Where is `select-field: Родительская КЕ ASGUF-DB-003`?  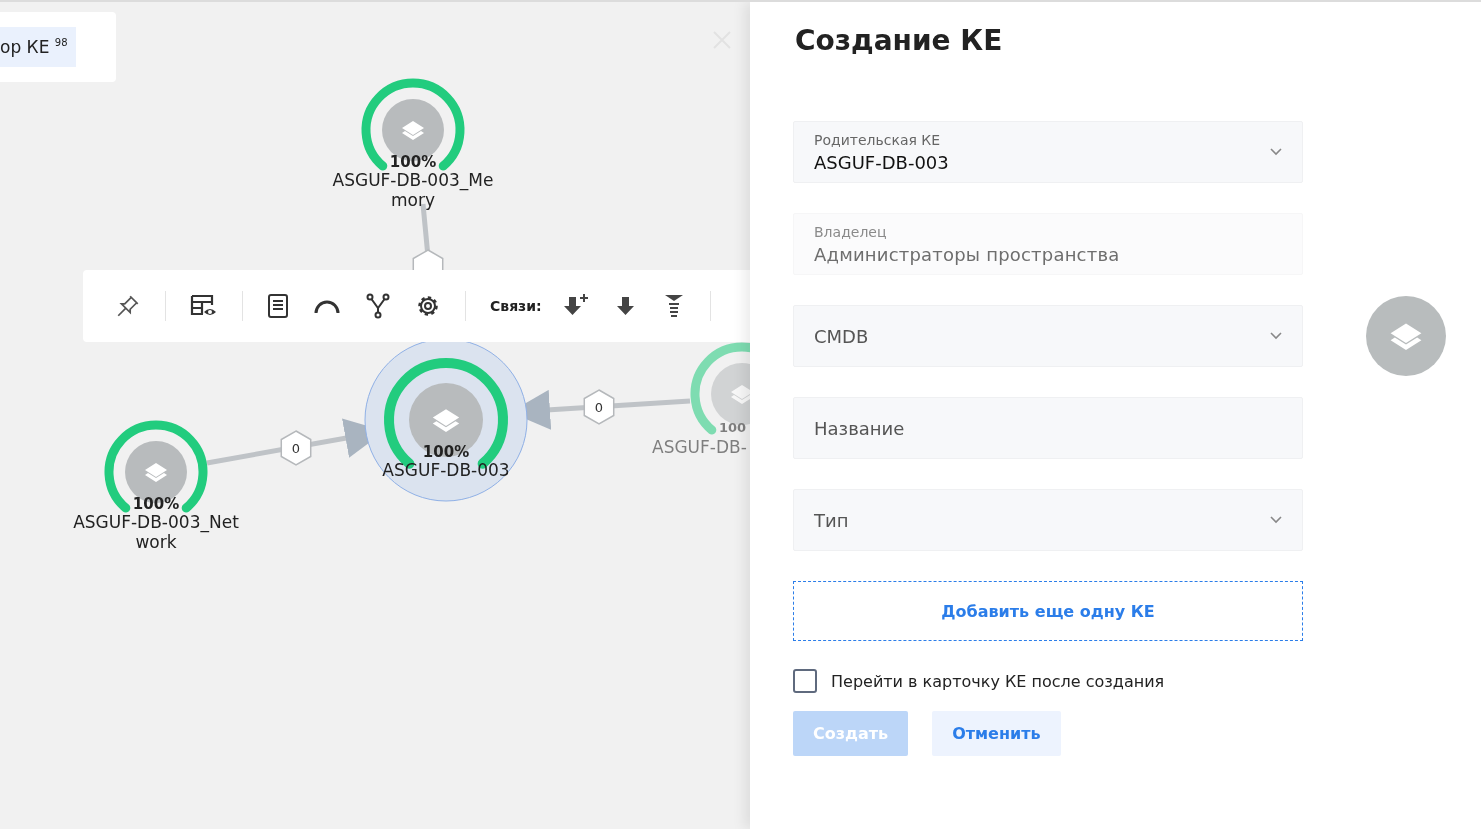
select-field: Родительская КЕ ASGUF-DB-003 is located at coordinates (1048, 152).